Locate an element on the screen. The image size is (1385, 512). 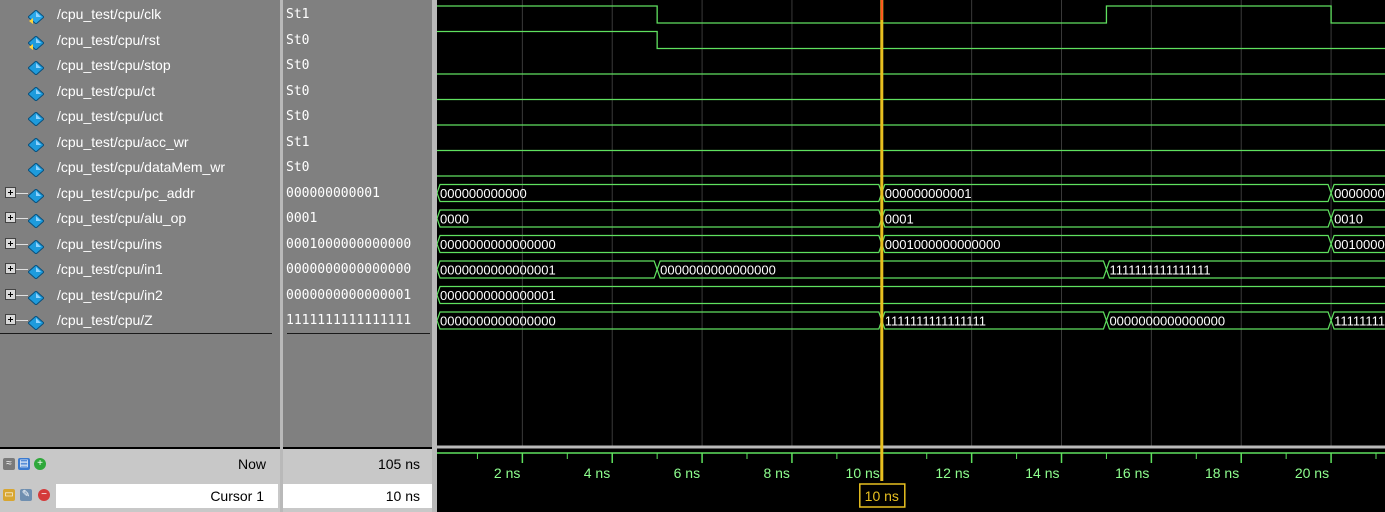
cursor-handle is located at coordinates (881, 10).